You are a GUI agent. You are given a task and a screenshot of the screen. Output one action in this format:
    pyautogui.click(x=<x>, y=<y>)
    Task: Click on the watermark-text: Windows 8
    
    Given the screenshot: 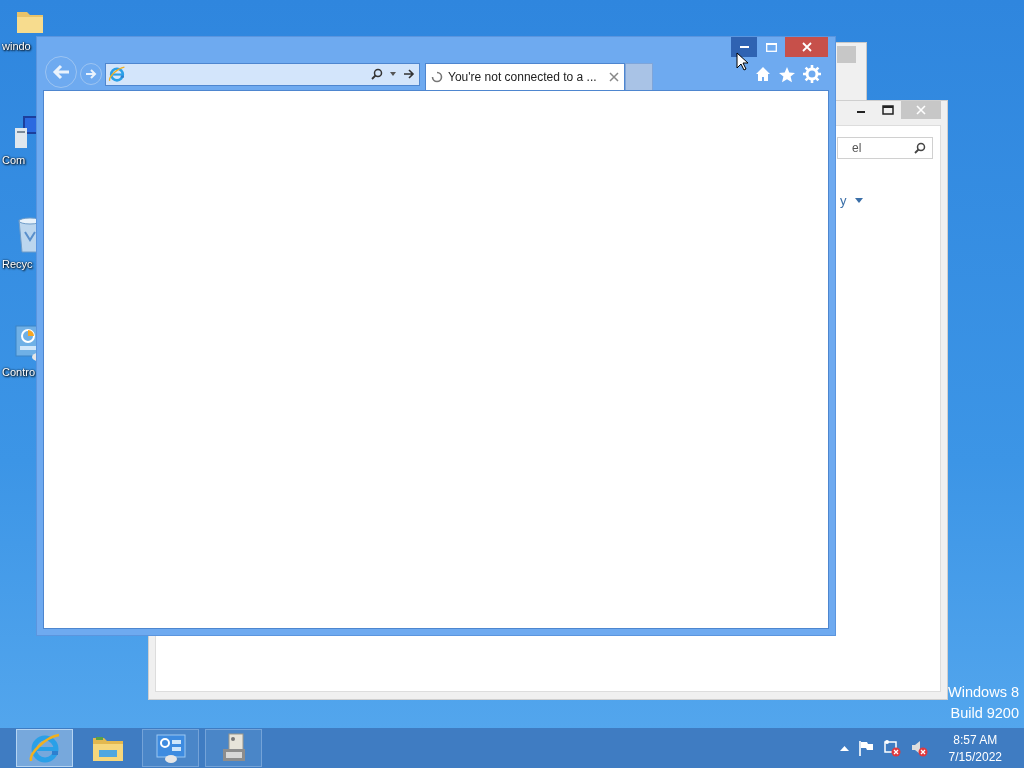 What is the action you would take?
    pyautogui.click(x=983, y=692)
    